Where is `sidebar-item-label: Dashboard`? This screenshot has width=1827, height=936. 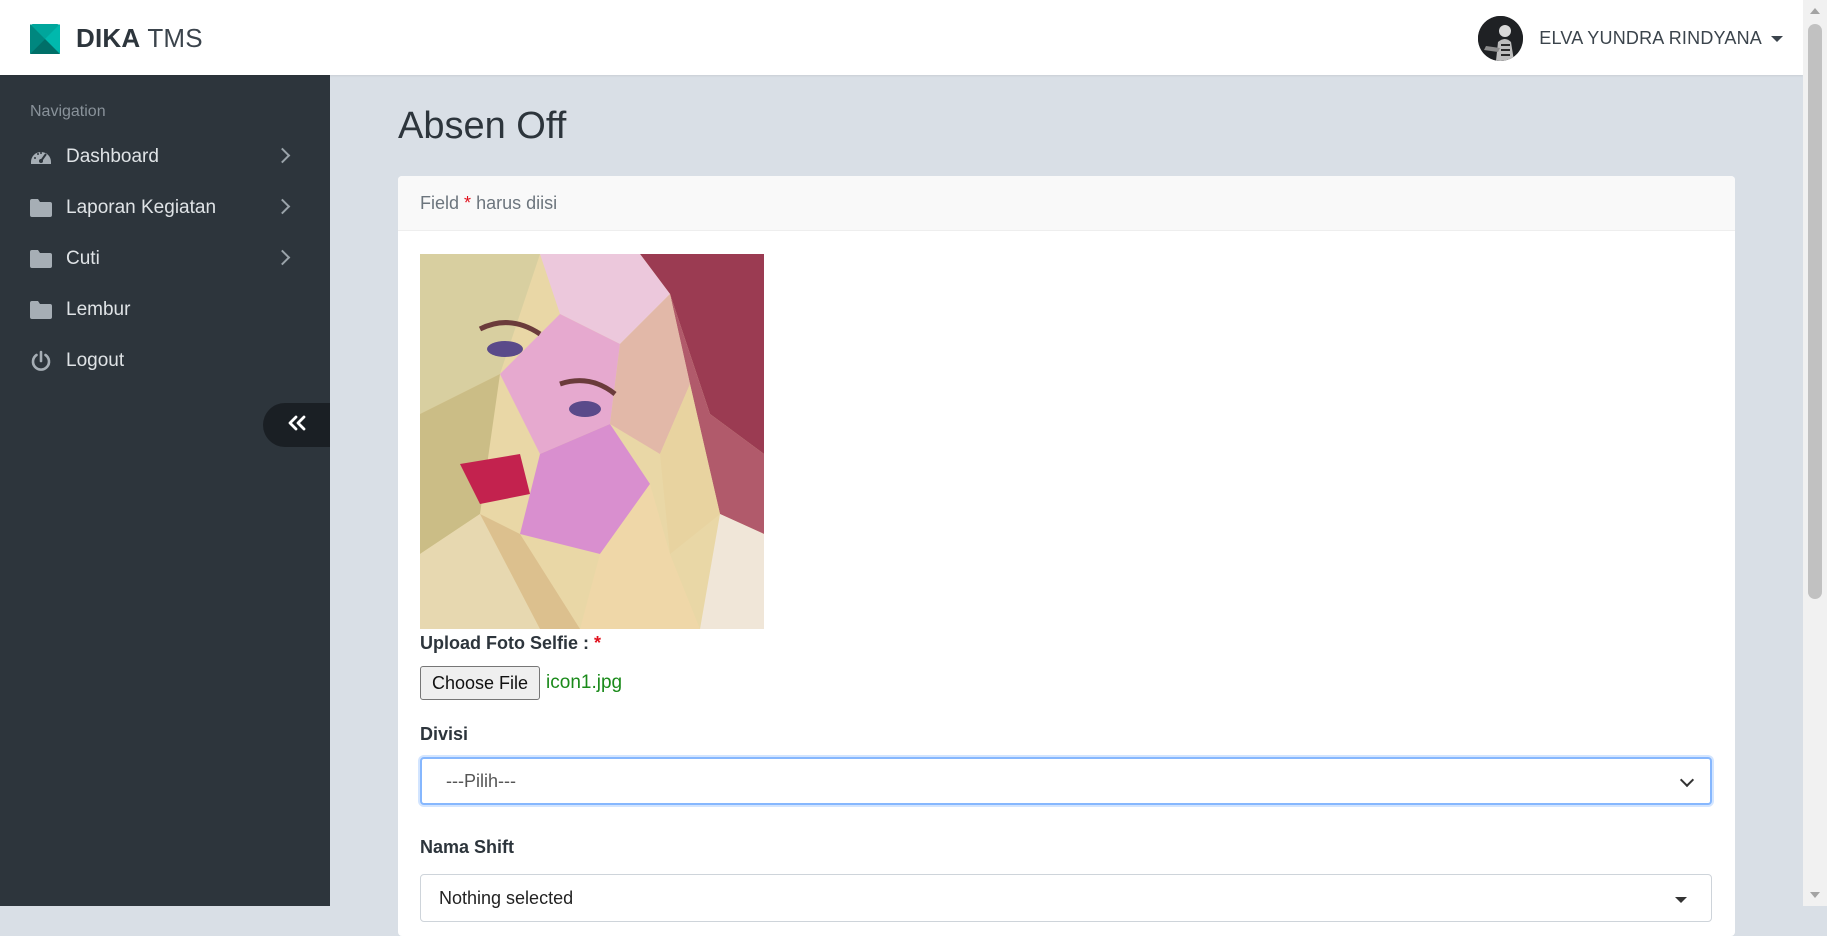
sidebar-item-label: Dashboard is located at coordinates (112, 156).